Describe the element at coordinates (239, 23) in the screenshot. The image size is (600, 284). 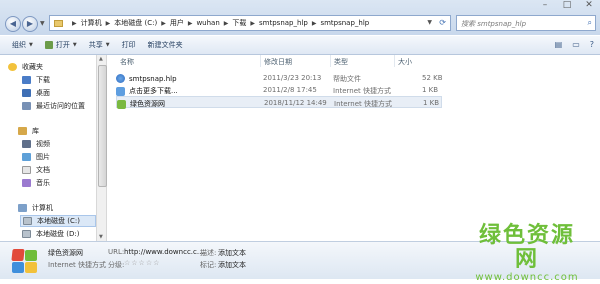
I see `breadcrumb-downloads: 下载` at that location.